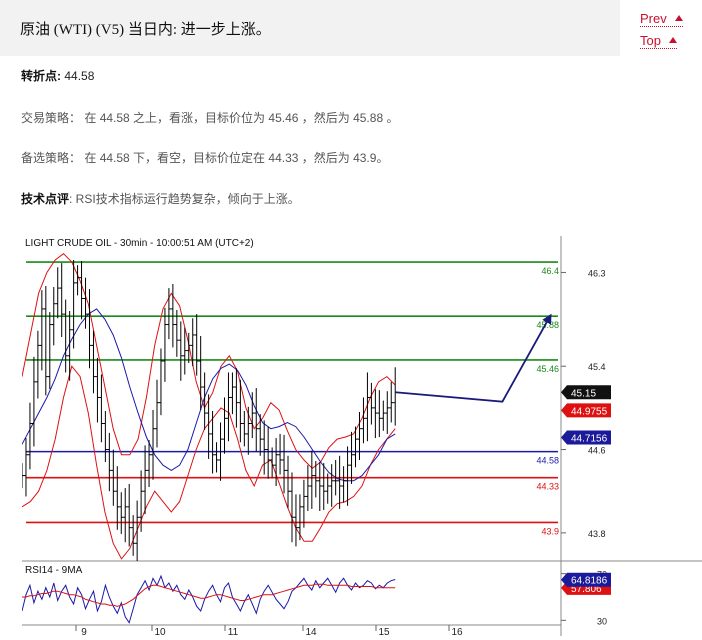 The height and width of the screenshot is (640, 702). Describe the element at coordinates (233, 632) in the screenshot. I see `x-tick-label: 11` at that location.